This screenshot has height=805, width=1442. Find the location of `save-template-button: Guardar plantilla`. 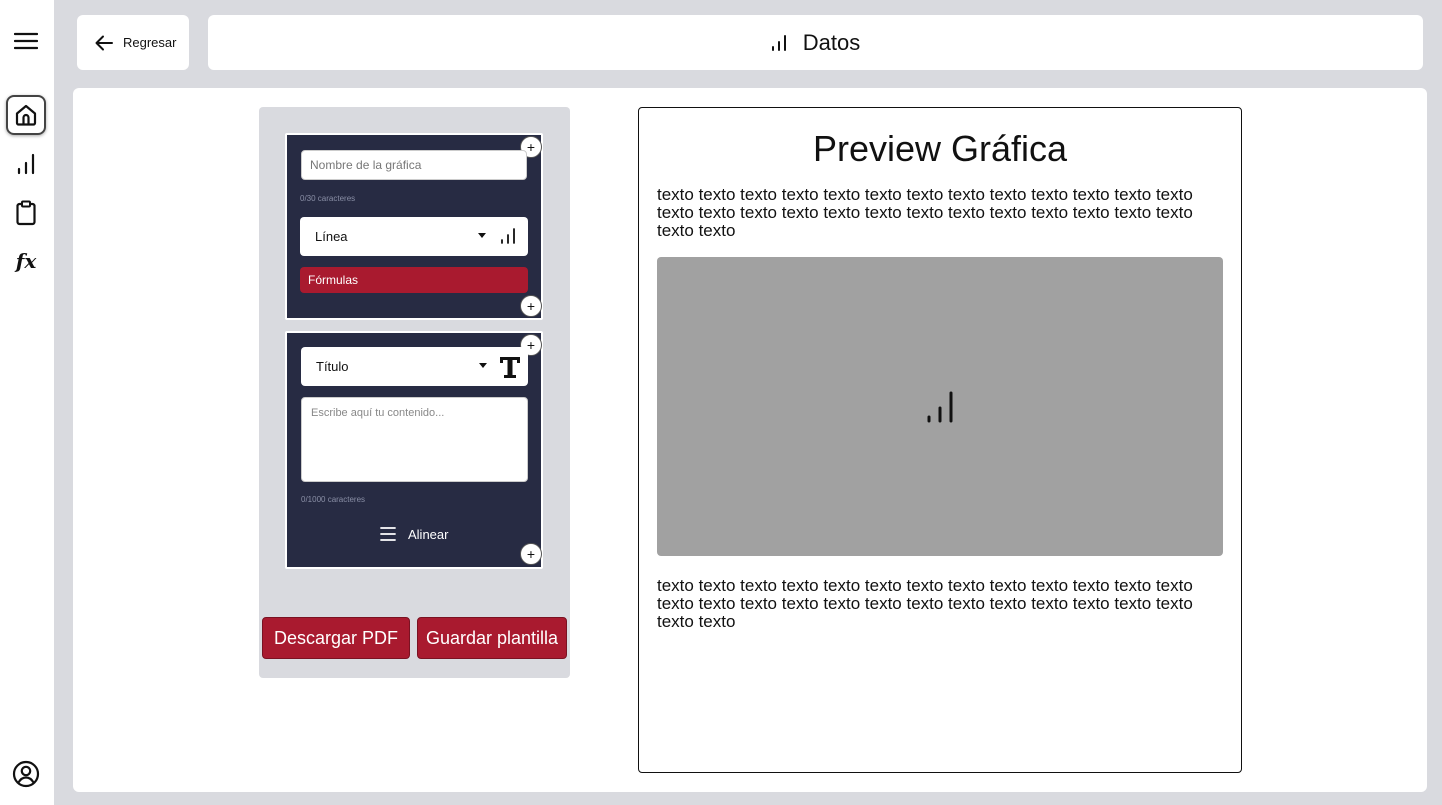

save-template-button: Guardar plantilla is located at coordinates (492, 638).